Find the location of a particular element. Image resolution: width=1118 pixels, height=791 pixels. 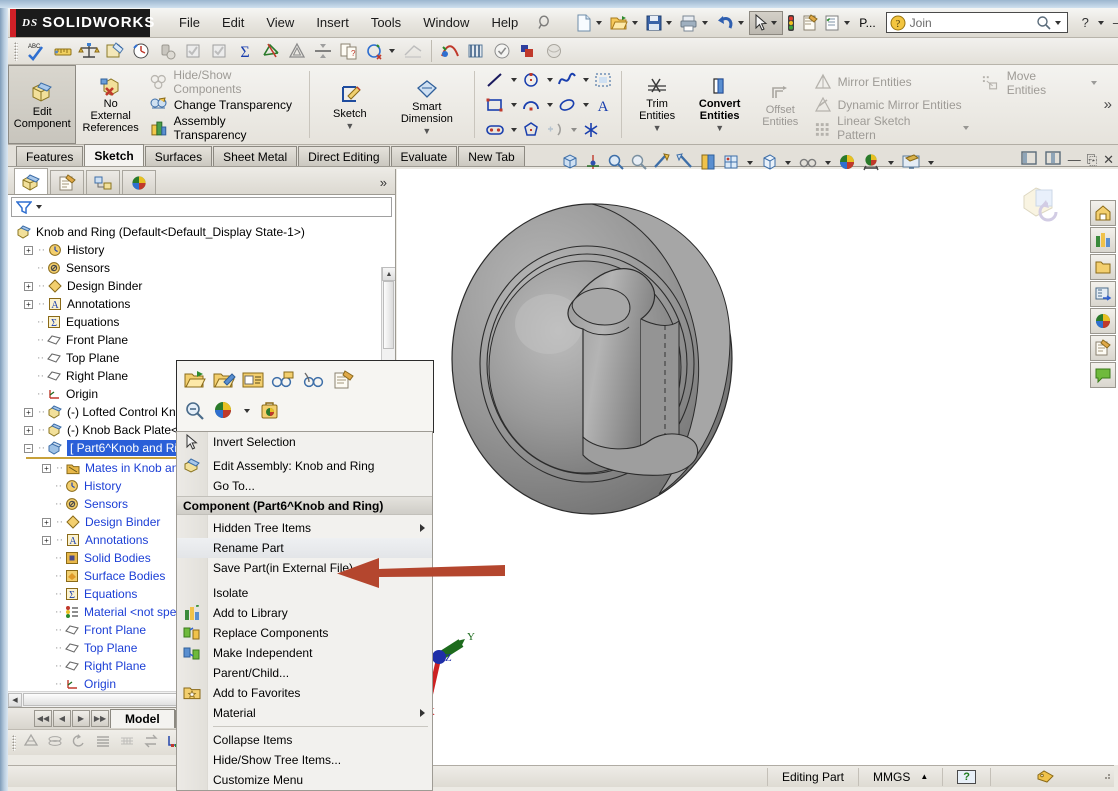

tree-item-history: + ·· History is located at coordinates (201, 250).